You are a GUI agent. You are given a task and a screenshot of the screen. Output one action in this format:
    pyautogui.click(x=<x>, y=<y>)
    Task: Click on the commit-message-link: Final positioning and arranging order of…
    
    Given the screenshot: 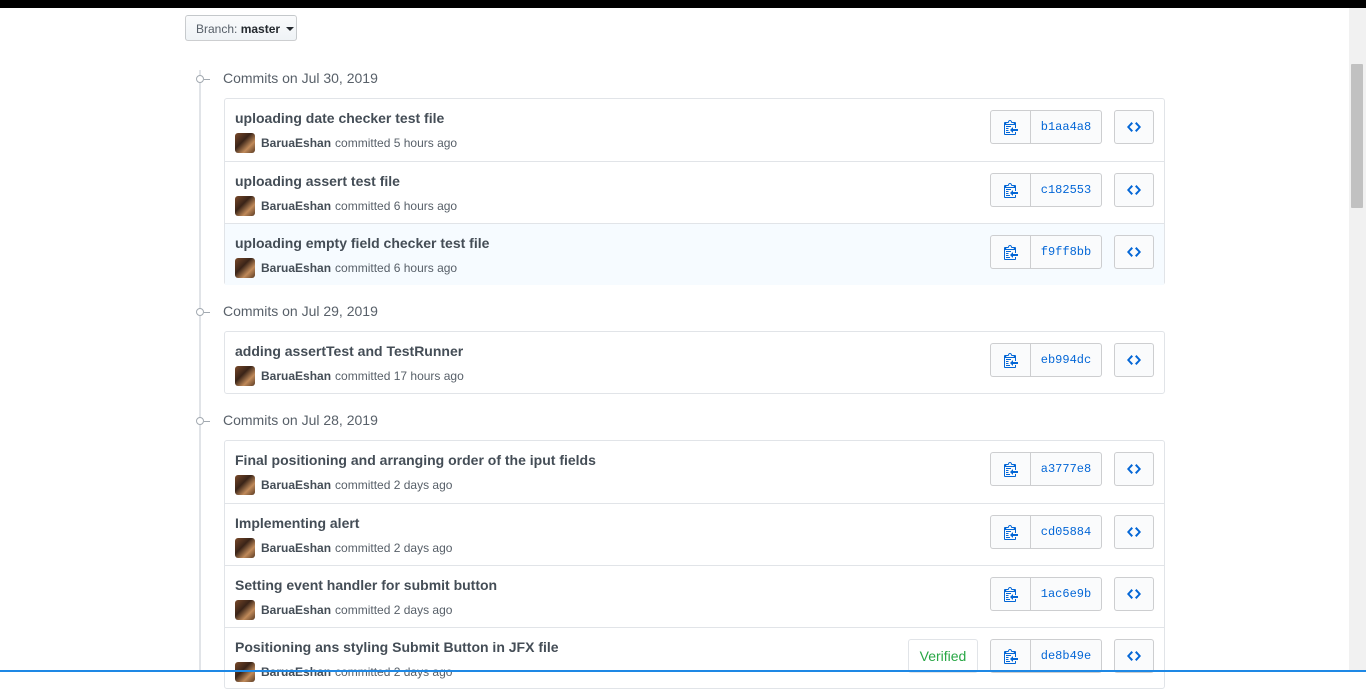 What is the action you would take?
    pyautogui.click(x=415, y=460)
    